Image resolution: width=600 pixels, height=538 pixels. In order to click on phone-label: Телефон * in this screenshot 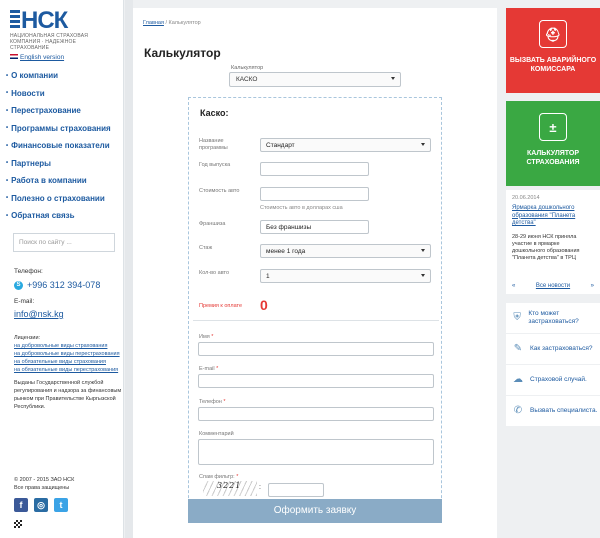, I will do `click(212, 402)`.